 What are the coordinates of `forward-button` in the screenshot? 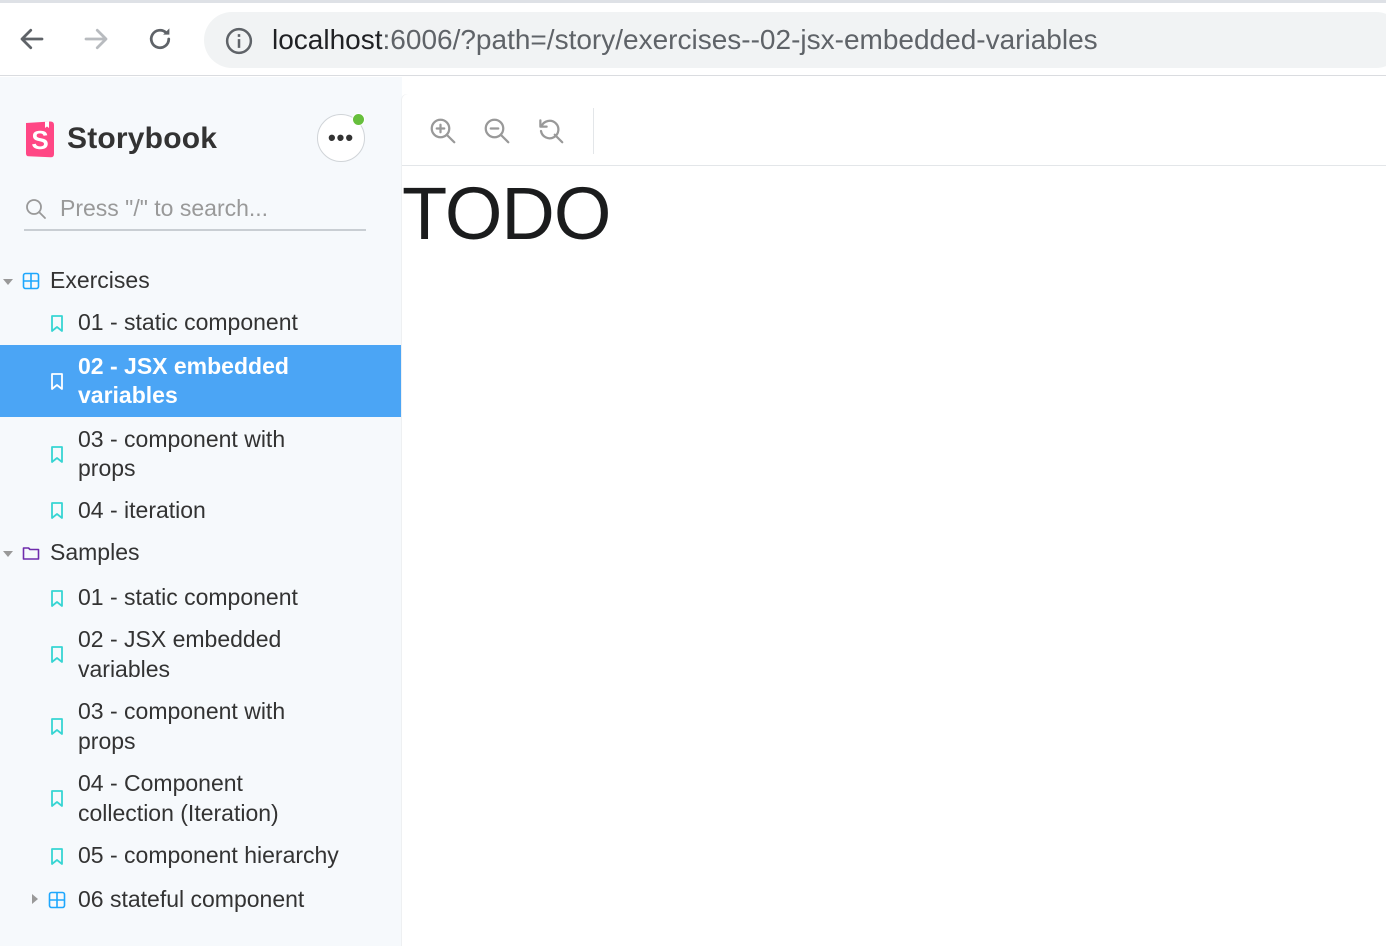 It's located at (96, 39).